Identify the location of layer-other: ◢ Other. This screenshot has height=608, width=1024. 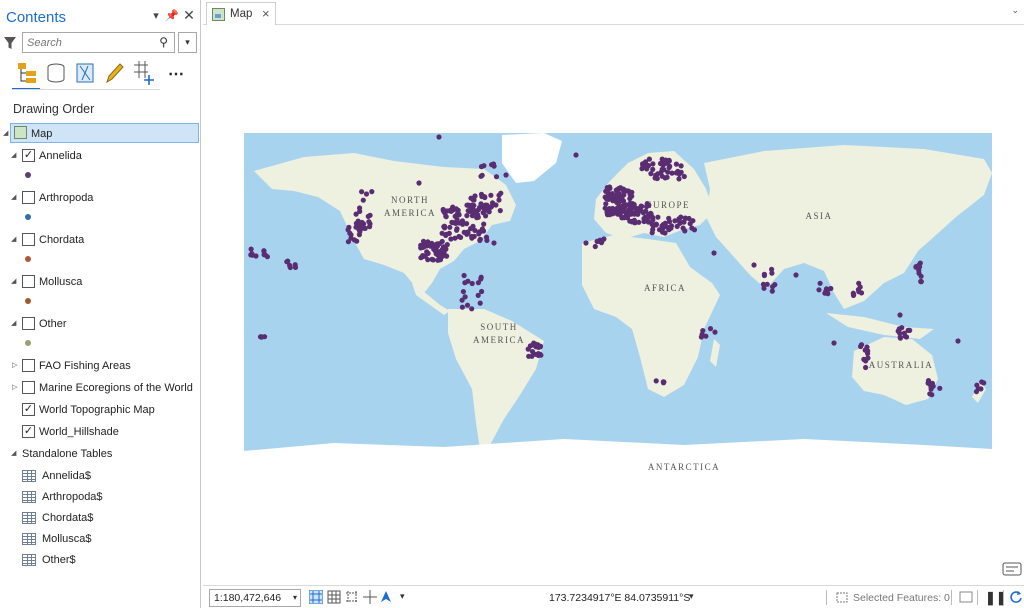
(99, 324).